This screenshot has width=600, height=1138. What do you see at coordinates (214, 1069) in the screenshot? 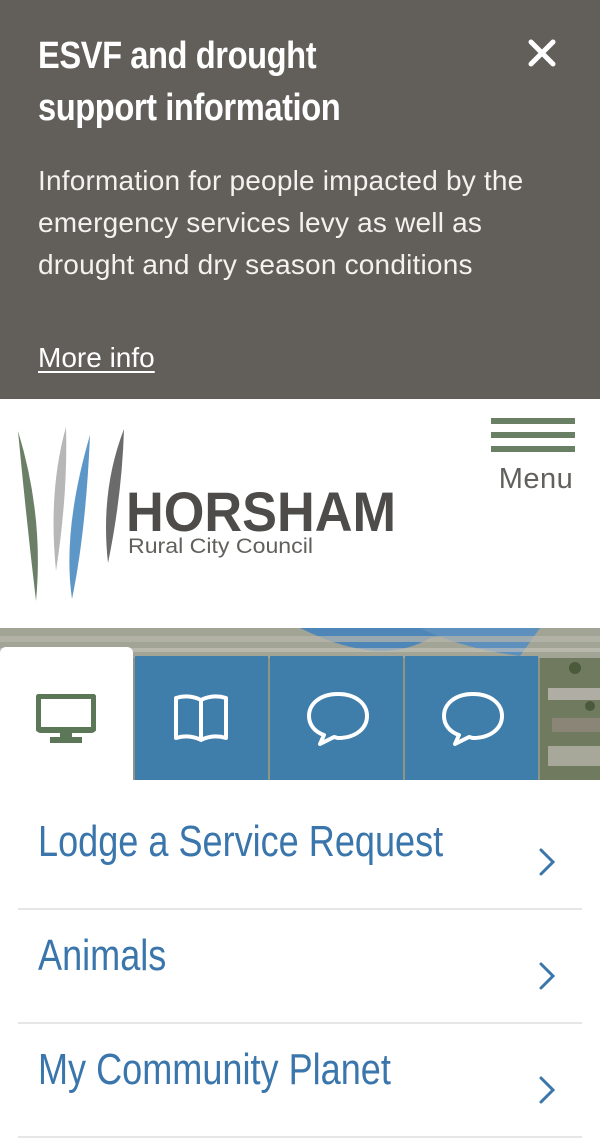
I see `quick-link-label: My Community Planet` at bounding box center [214, 1069].